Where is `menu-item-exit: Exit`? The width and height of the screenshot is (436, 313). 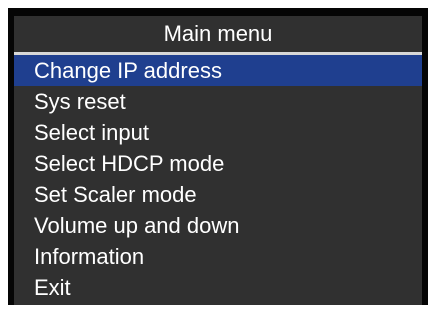
menu-item-exit: Exit is located at coordinates (218, 287).